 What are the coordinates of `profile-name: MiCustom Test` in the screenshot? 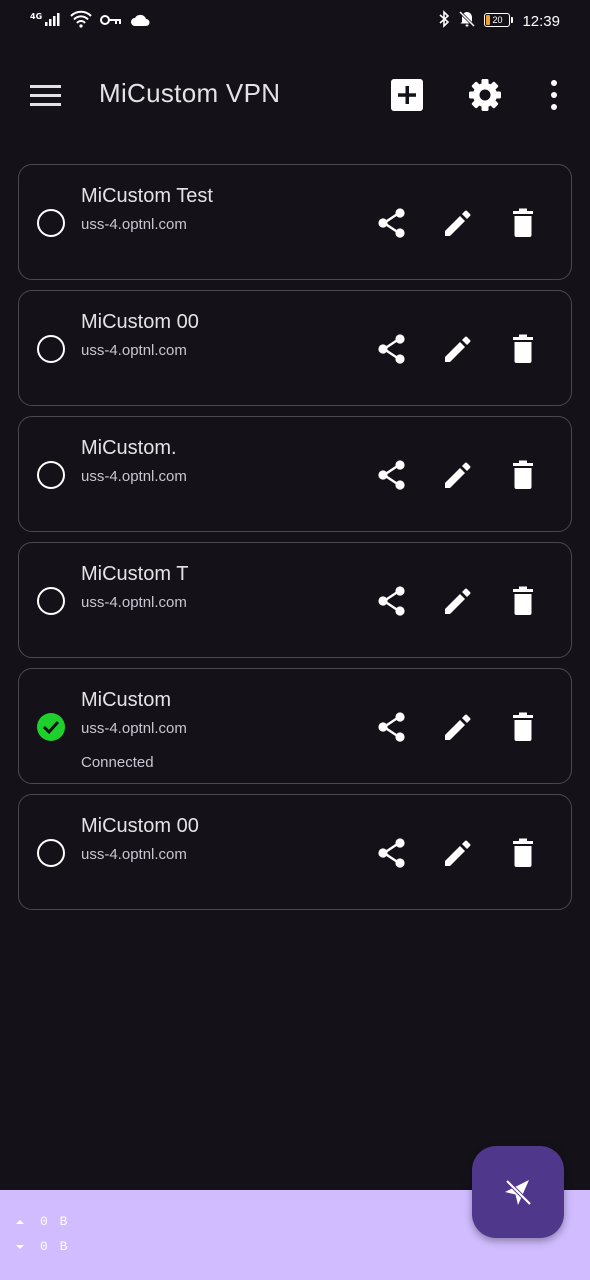 It's located at (147, 196).